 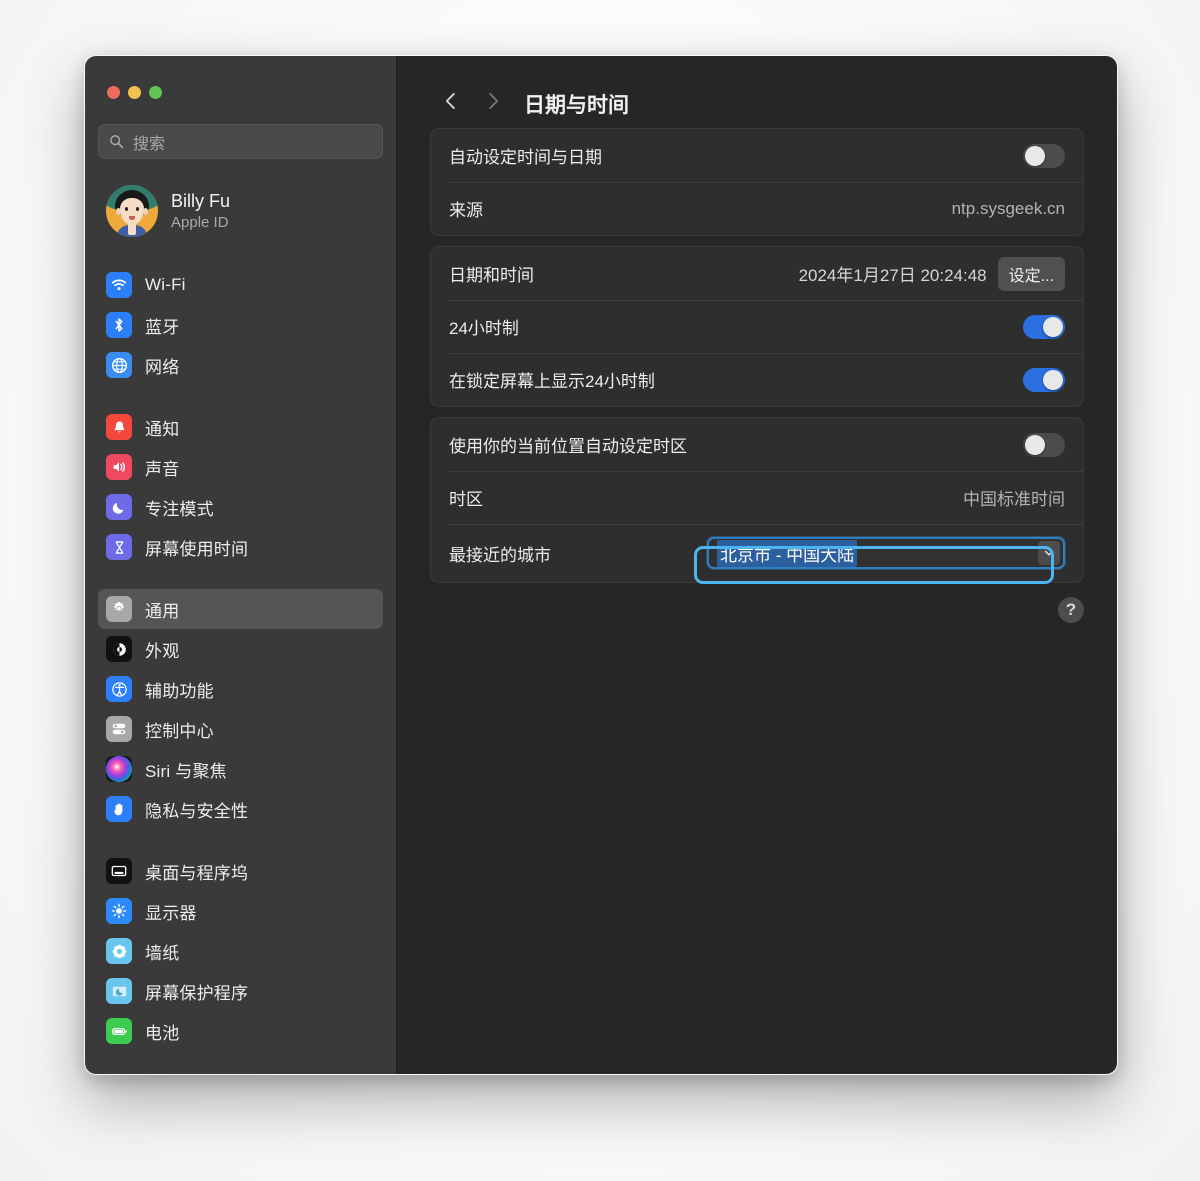 What do you see at coordinates (525, 157) in the screenshot?
I see `auto-datetime-label: 自动设定时间与日期` at bounding box center [525, 157].